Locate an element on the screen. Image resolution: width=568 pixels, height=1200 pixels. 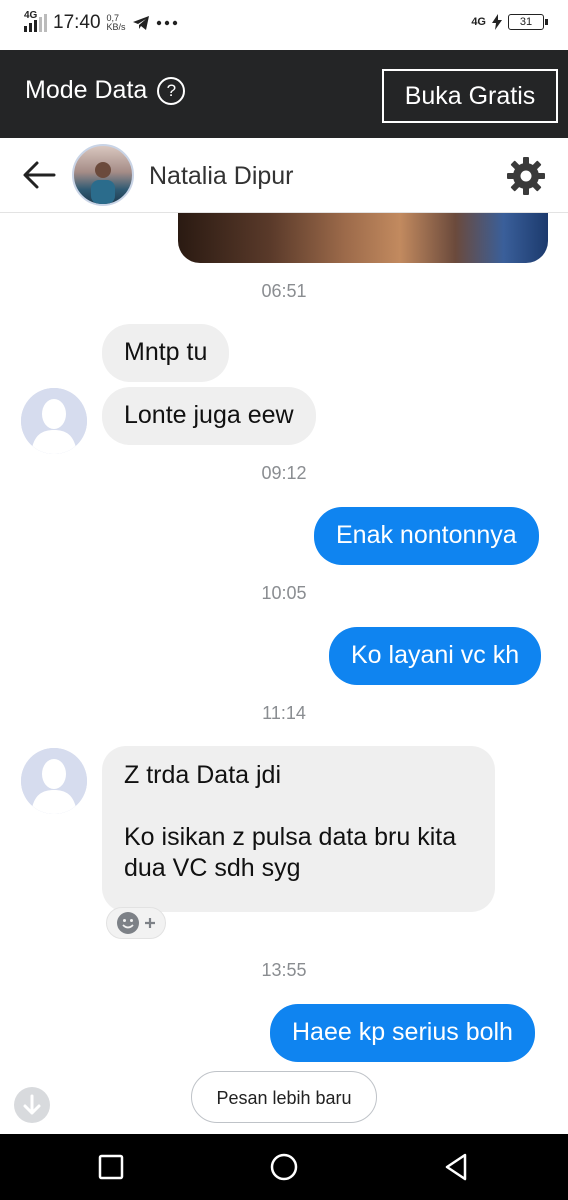
data-mode-text: Mode Data is located at coordinates (86, 90).